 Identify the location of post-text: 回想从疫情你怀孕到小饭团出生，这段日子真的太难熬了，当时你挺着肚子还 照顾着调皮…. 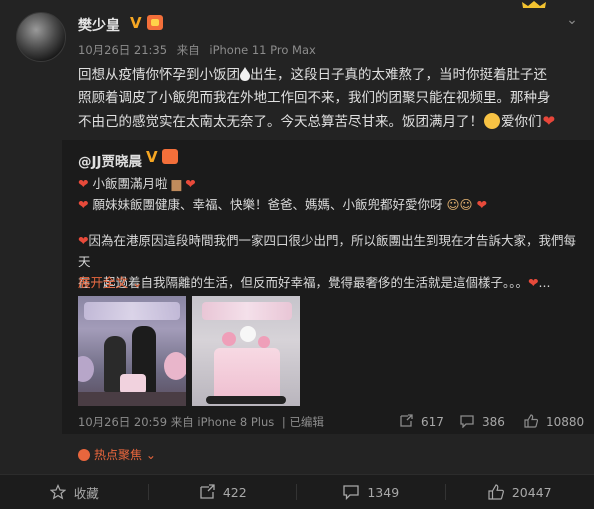
(328, 99).